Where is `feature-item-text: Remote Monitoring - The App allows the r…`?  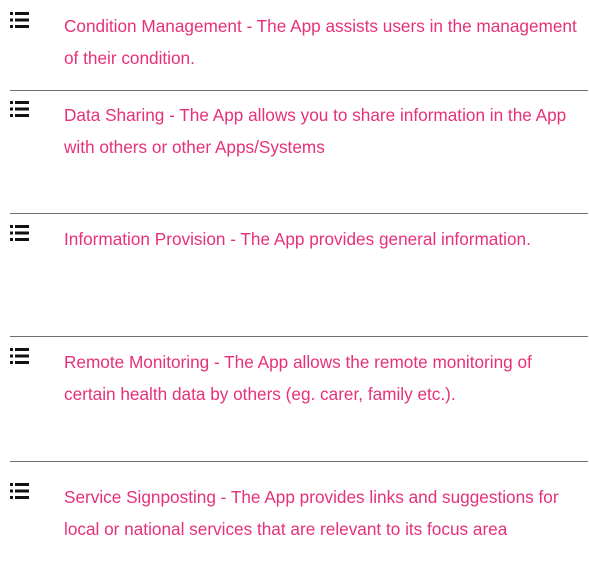
feature-item-text: Remote Monitoring - The App allows the r… is located at coordinates (298, 378).